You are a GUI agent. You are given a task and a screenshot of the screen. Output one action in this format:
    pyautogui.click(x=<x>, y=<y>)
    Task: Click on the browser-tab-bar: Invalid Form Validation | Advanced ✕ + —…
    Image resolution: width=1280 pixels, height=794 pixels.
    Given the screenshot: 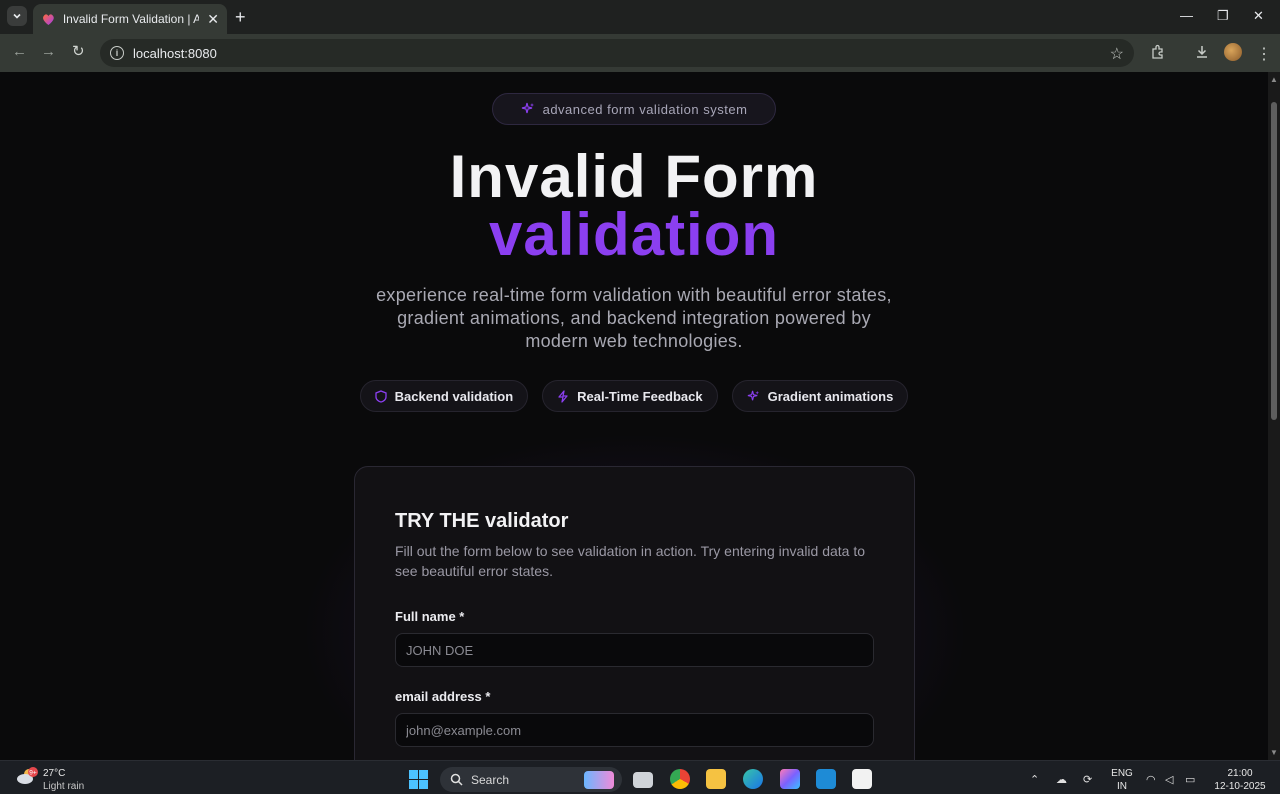 What is the action you would take?
    pyautogui.click(x=640, y=17)
    